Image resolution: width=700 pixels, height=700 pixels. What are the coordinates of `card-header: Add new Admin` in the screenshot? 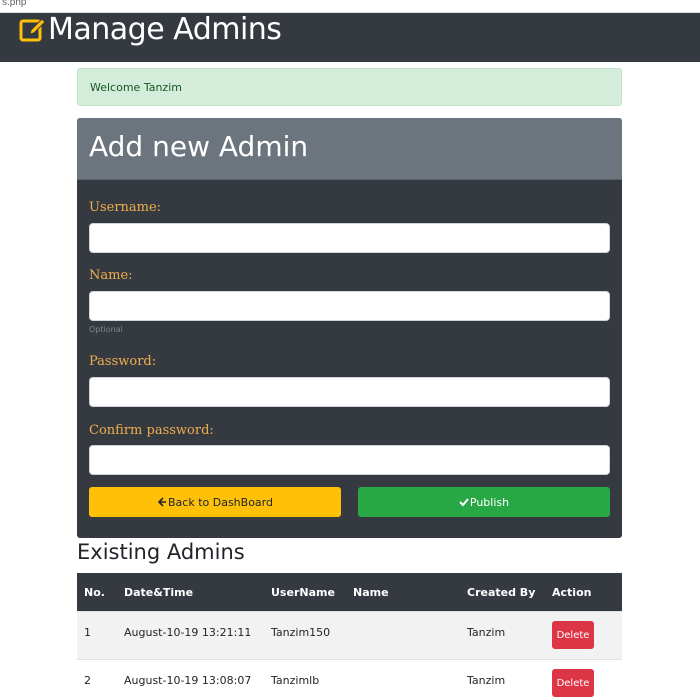 It's located at (349, 149).